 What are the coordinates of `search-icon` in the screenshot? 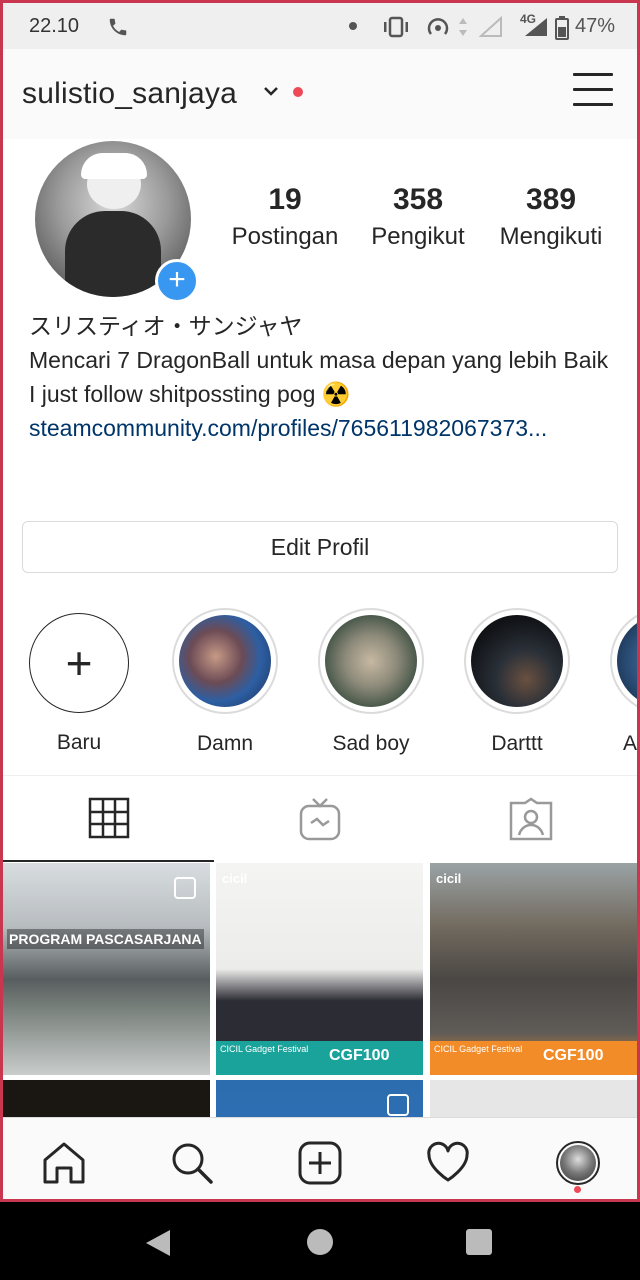 It's located at (192, 1163).